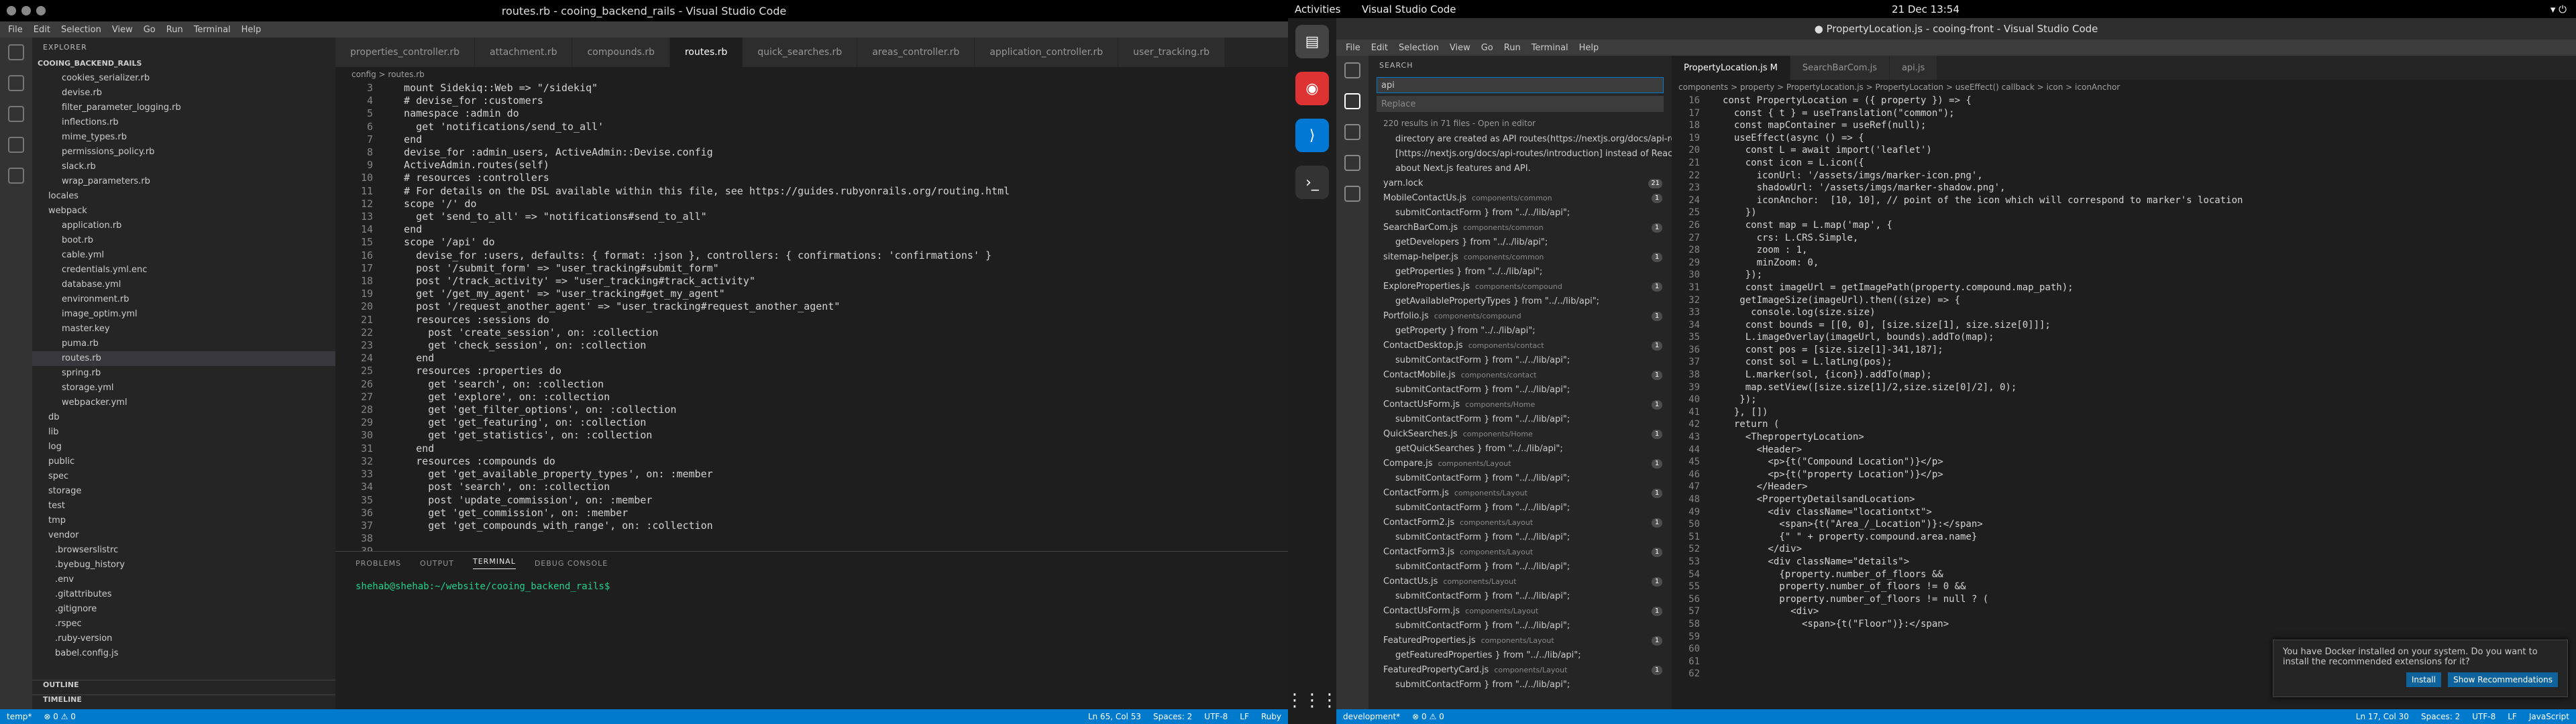 This screenshot has width=2576, height=724. Describe the element at coordinates (183, 196) in the screenshot. I see `tree-item: locales` at that location.